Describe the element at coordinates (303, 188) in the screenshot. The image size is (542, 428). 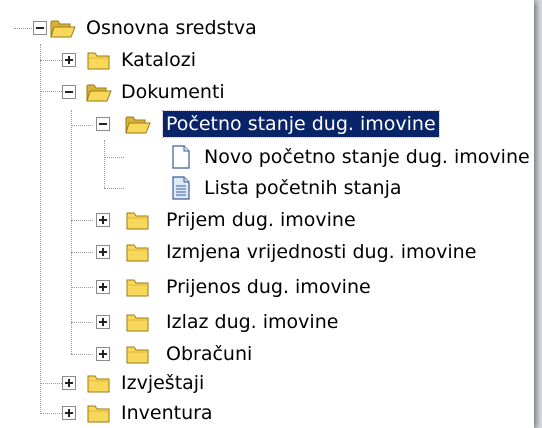
I see `tree-node-label: Lista početnih stanja` at that location.